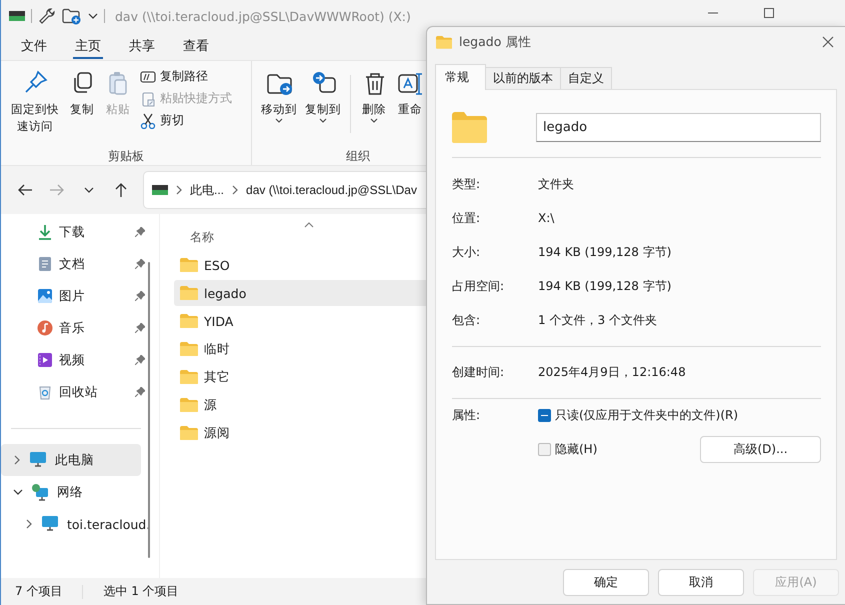 The image size is (845, 605). What do you see at coordinates (94, 232) in the screenshot?
I see `sidebar-item: 下载` at bounding box center [94, 232].